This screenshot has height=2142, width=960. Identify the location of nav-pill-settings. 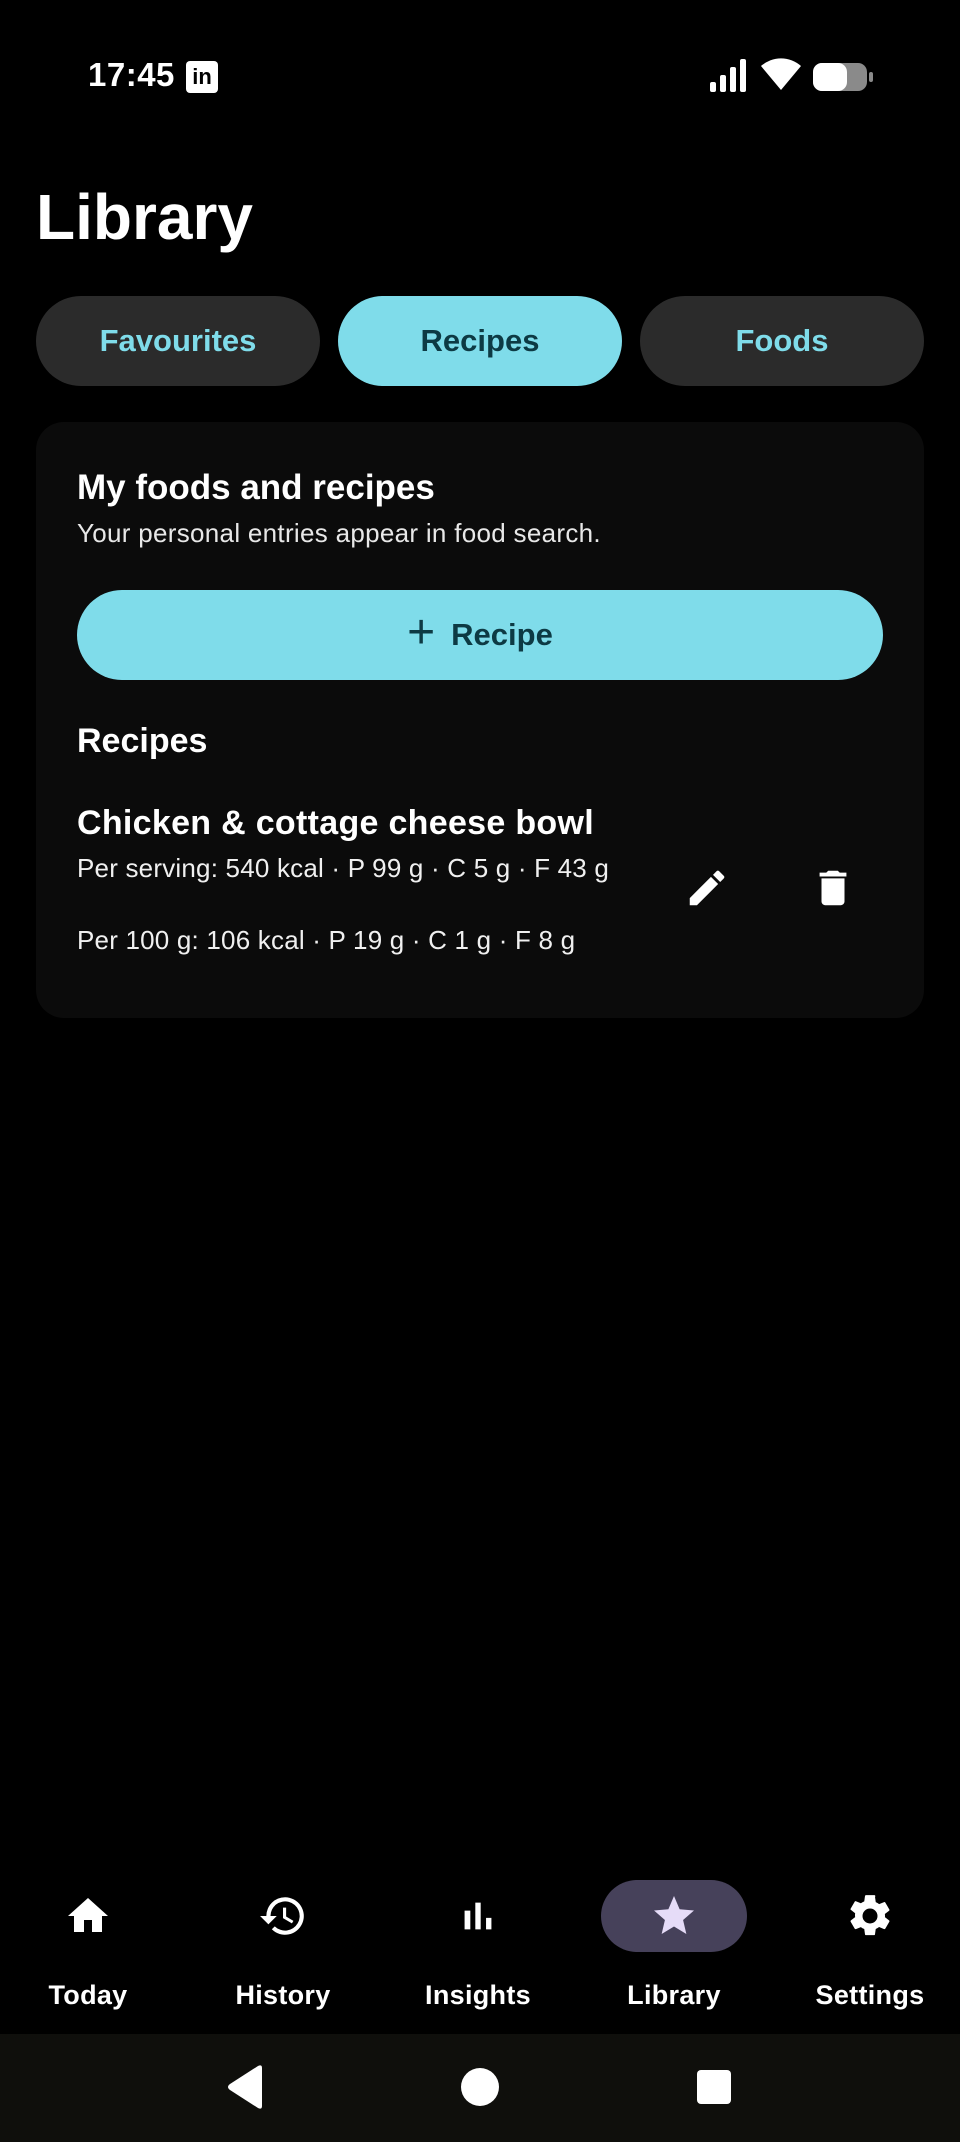
(870, 1916).